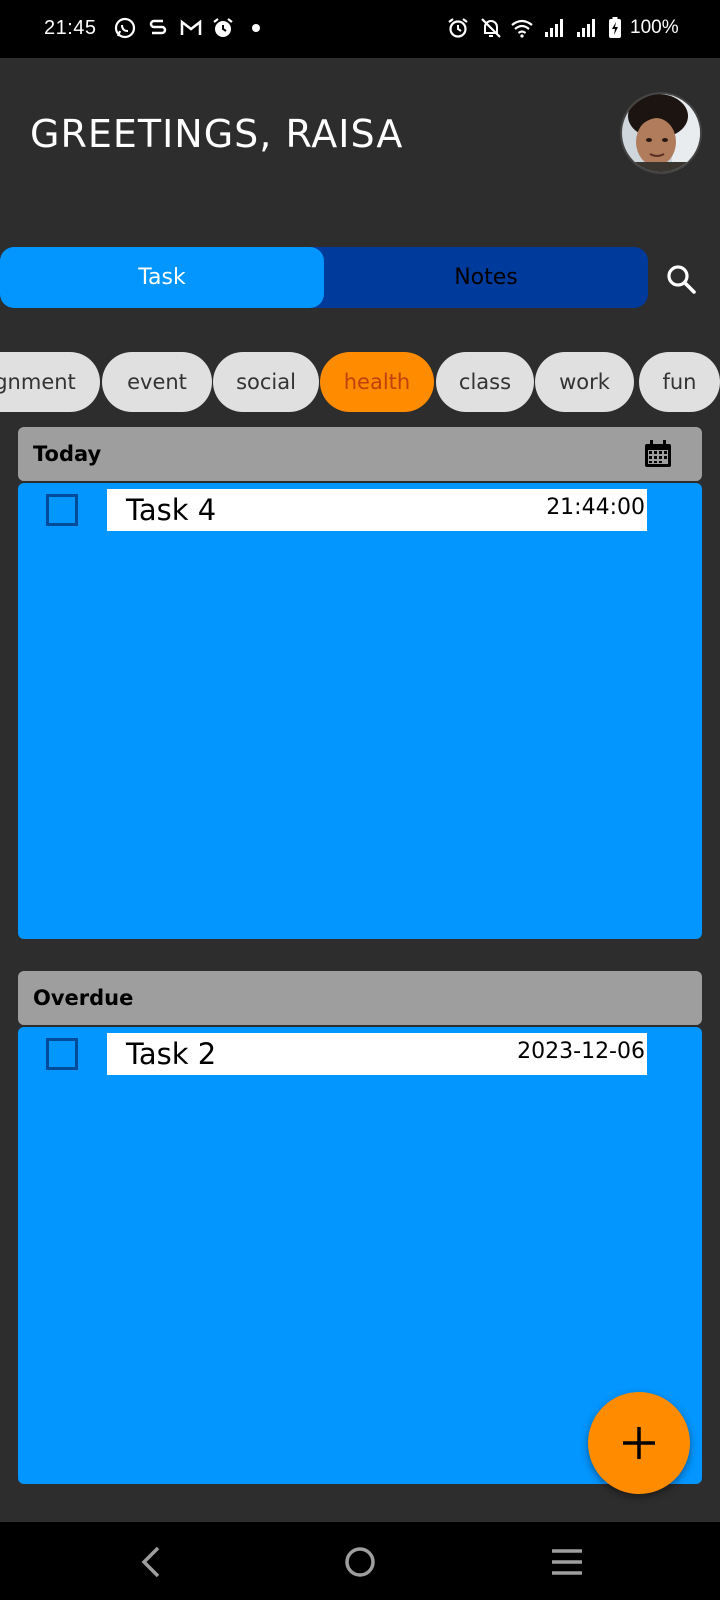 The image size is (720, 1600). What do you see at coordinates (658, 454) in the screenshot?
I see `calendar-icon` at bounding box center [658, 454].